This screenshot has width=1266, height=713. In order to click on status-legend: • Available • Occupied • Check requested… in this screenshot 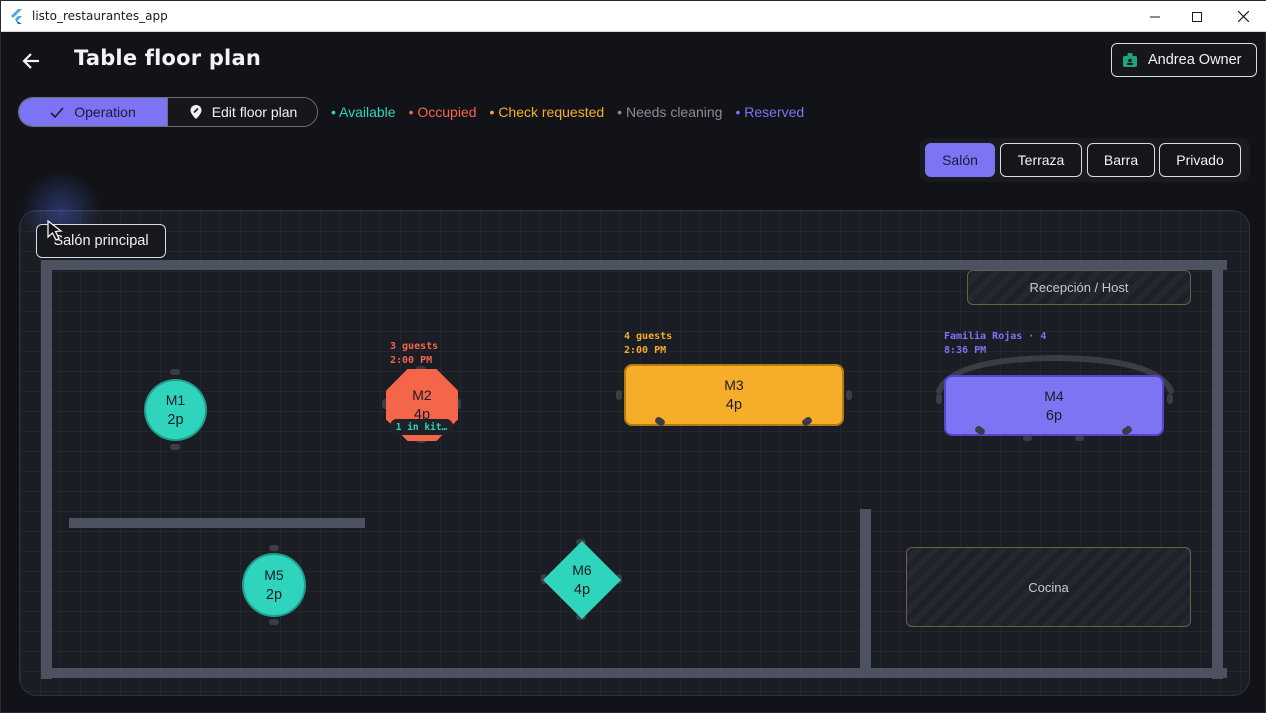, I will do `click(567, 112)`.